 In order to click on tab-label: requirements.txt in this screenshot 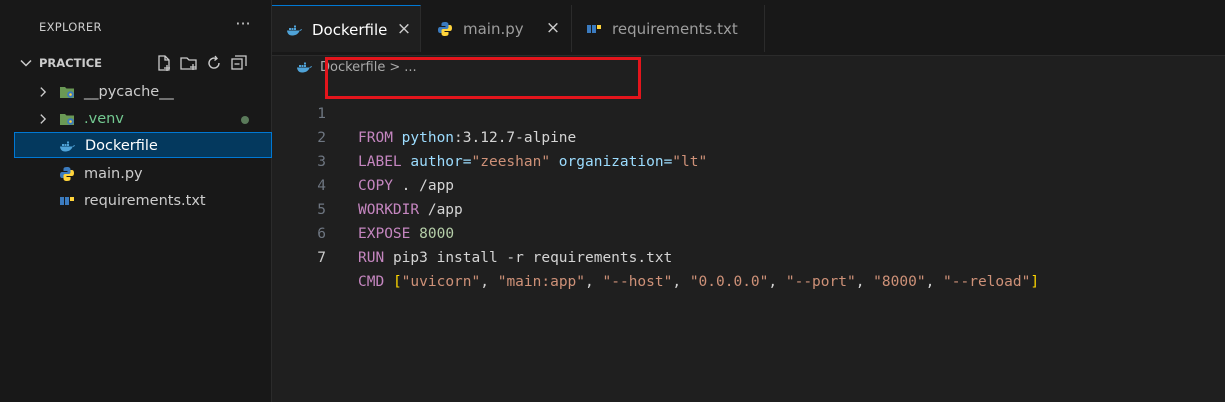, I will do `click(675, 29)`.